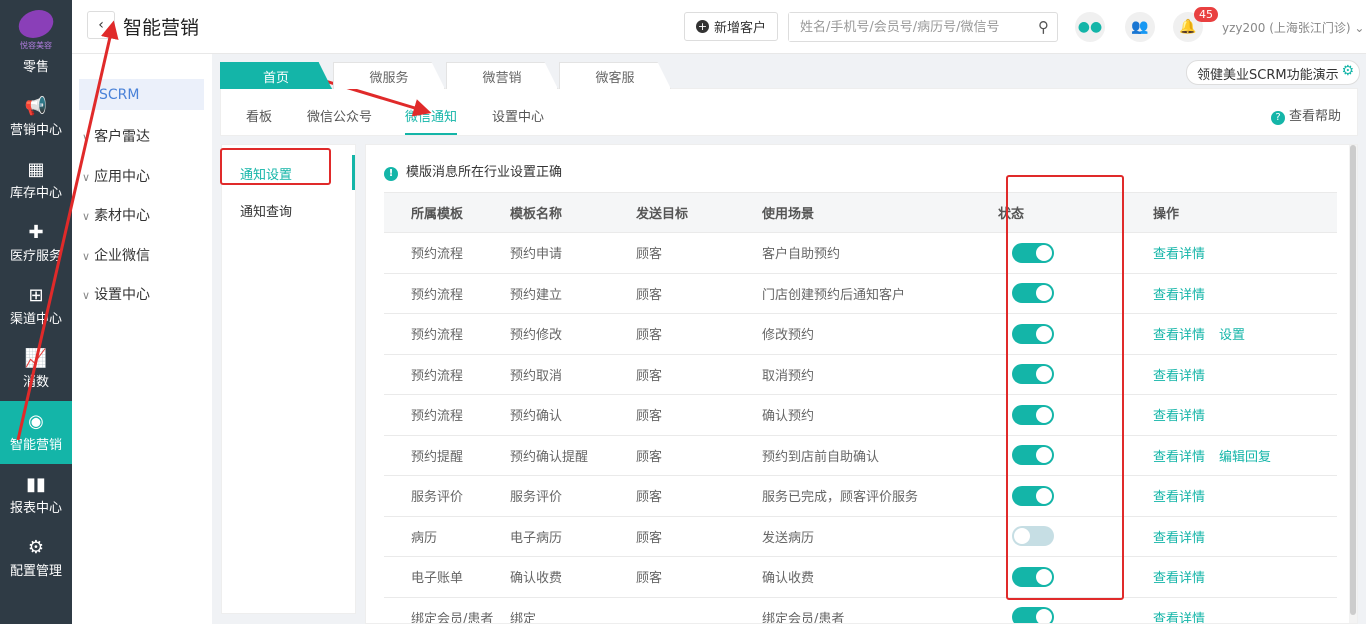 This screenshot has width=1366, height=624. Describe the element at coordinates (702, 26) in the screenshot. I see `plus-icon: +` at that location.